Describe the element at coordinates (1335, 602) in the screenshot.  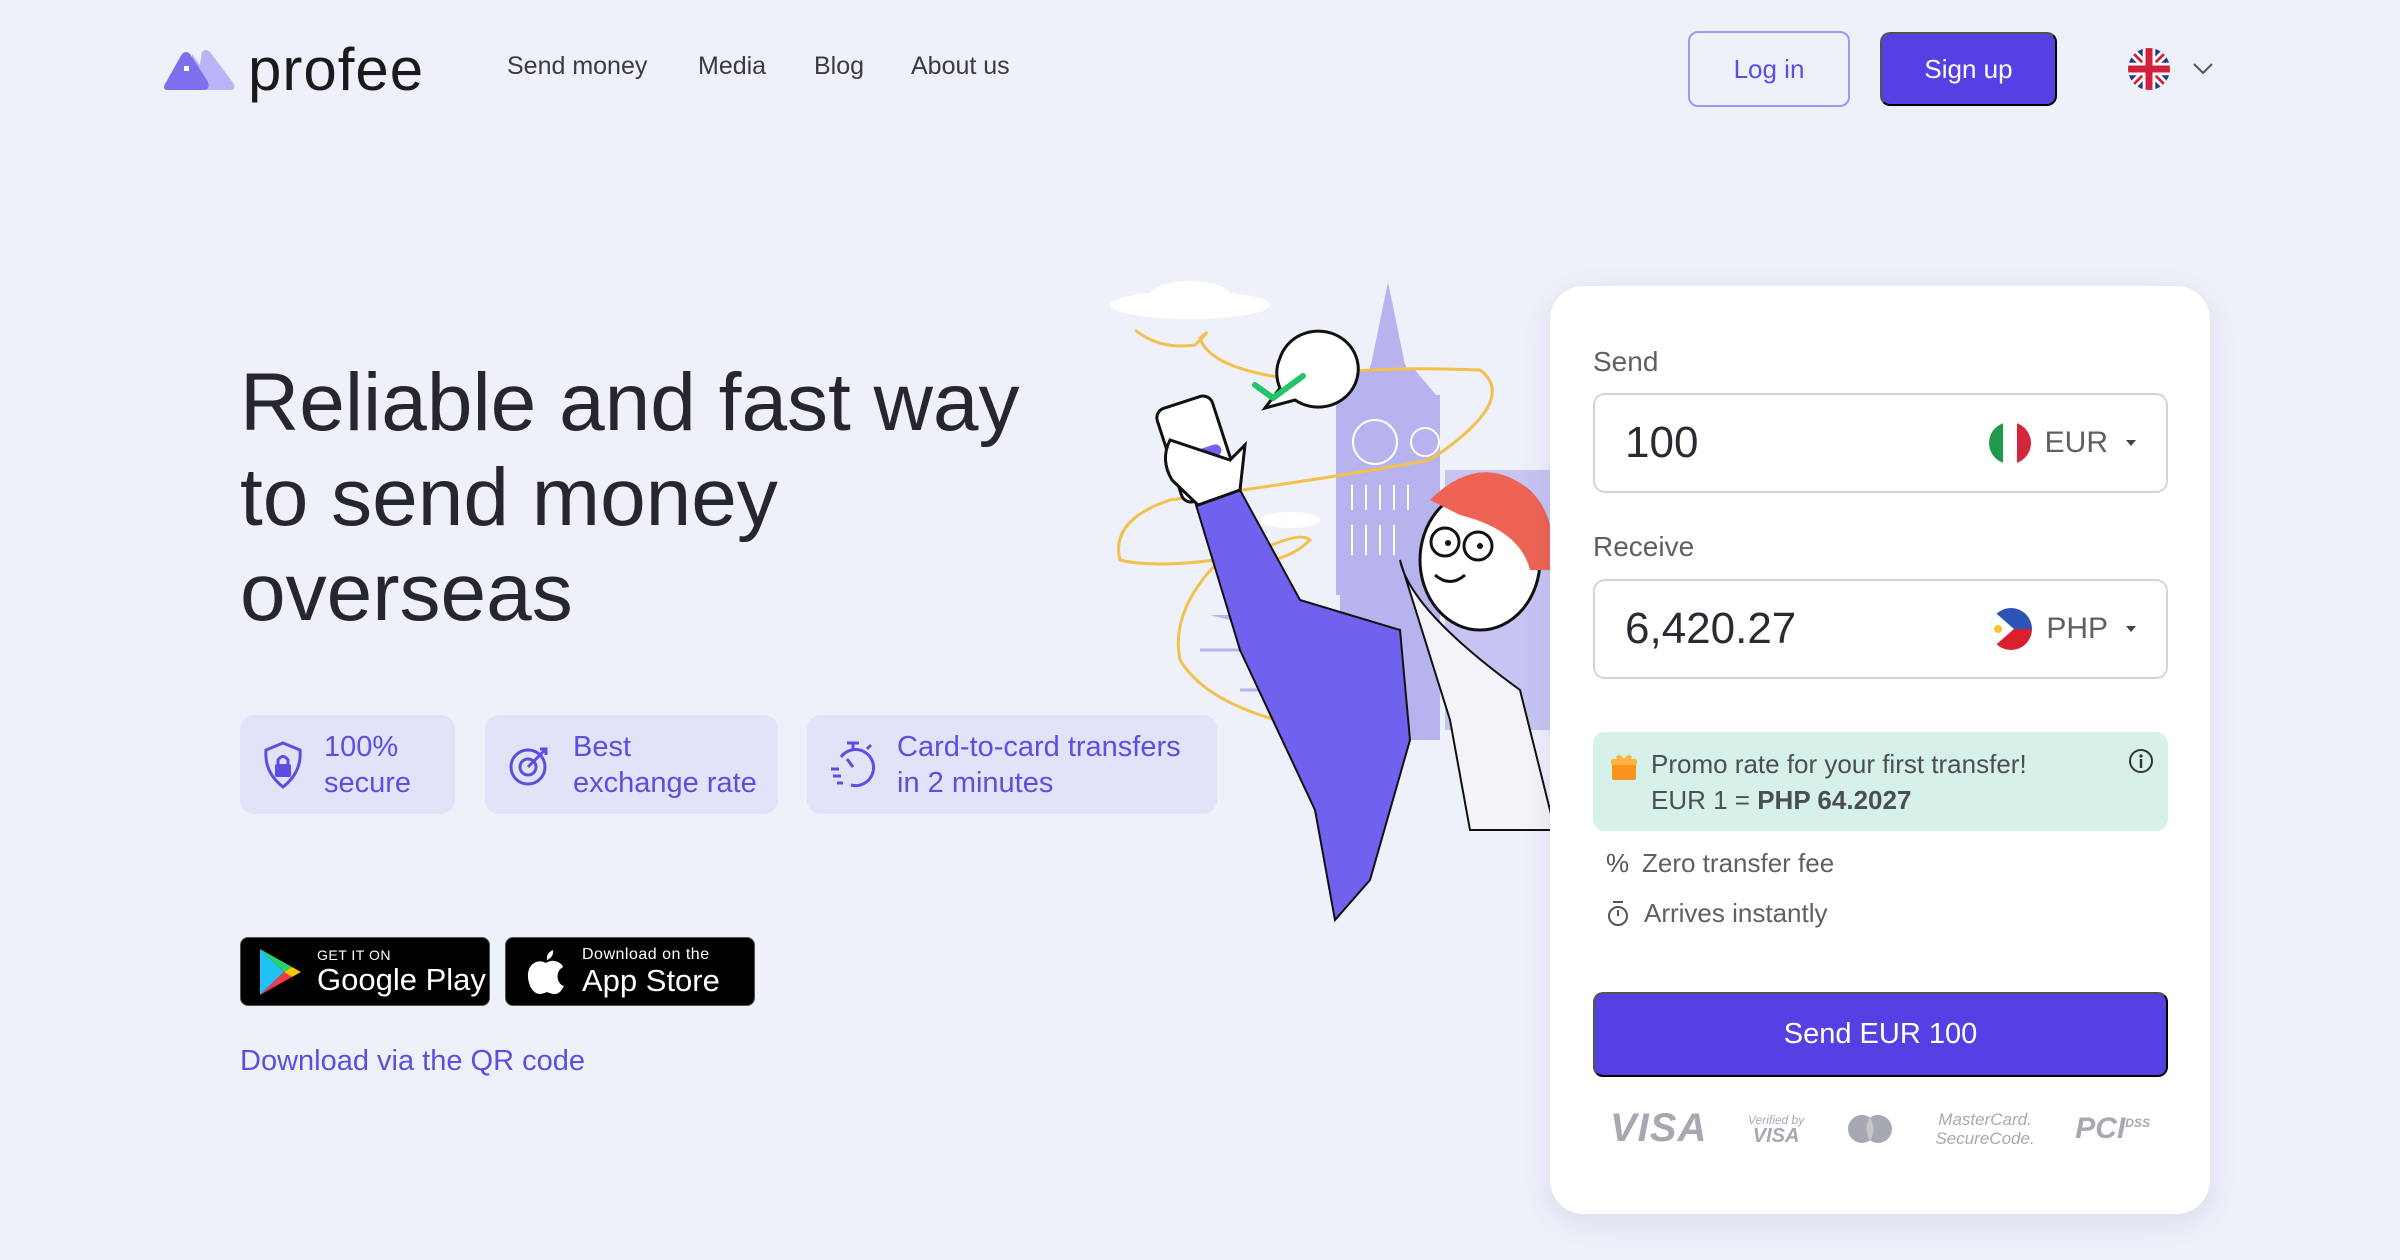
I see `hero-illustration` at that location.